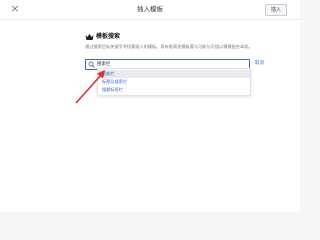 This screenshot has height=240, width=320. I want to click on dialog-header: × 插入模板 插入, so click(150, 10).